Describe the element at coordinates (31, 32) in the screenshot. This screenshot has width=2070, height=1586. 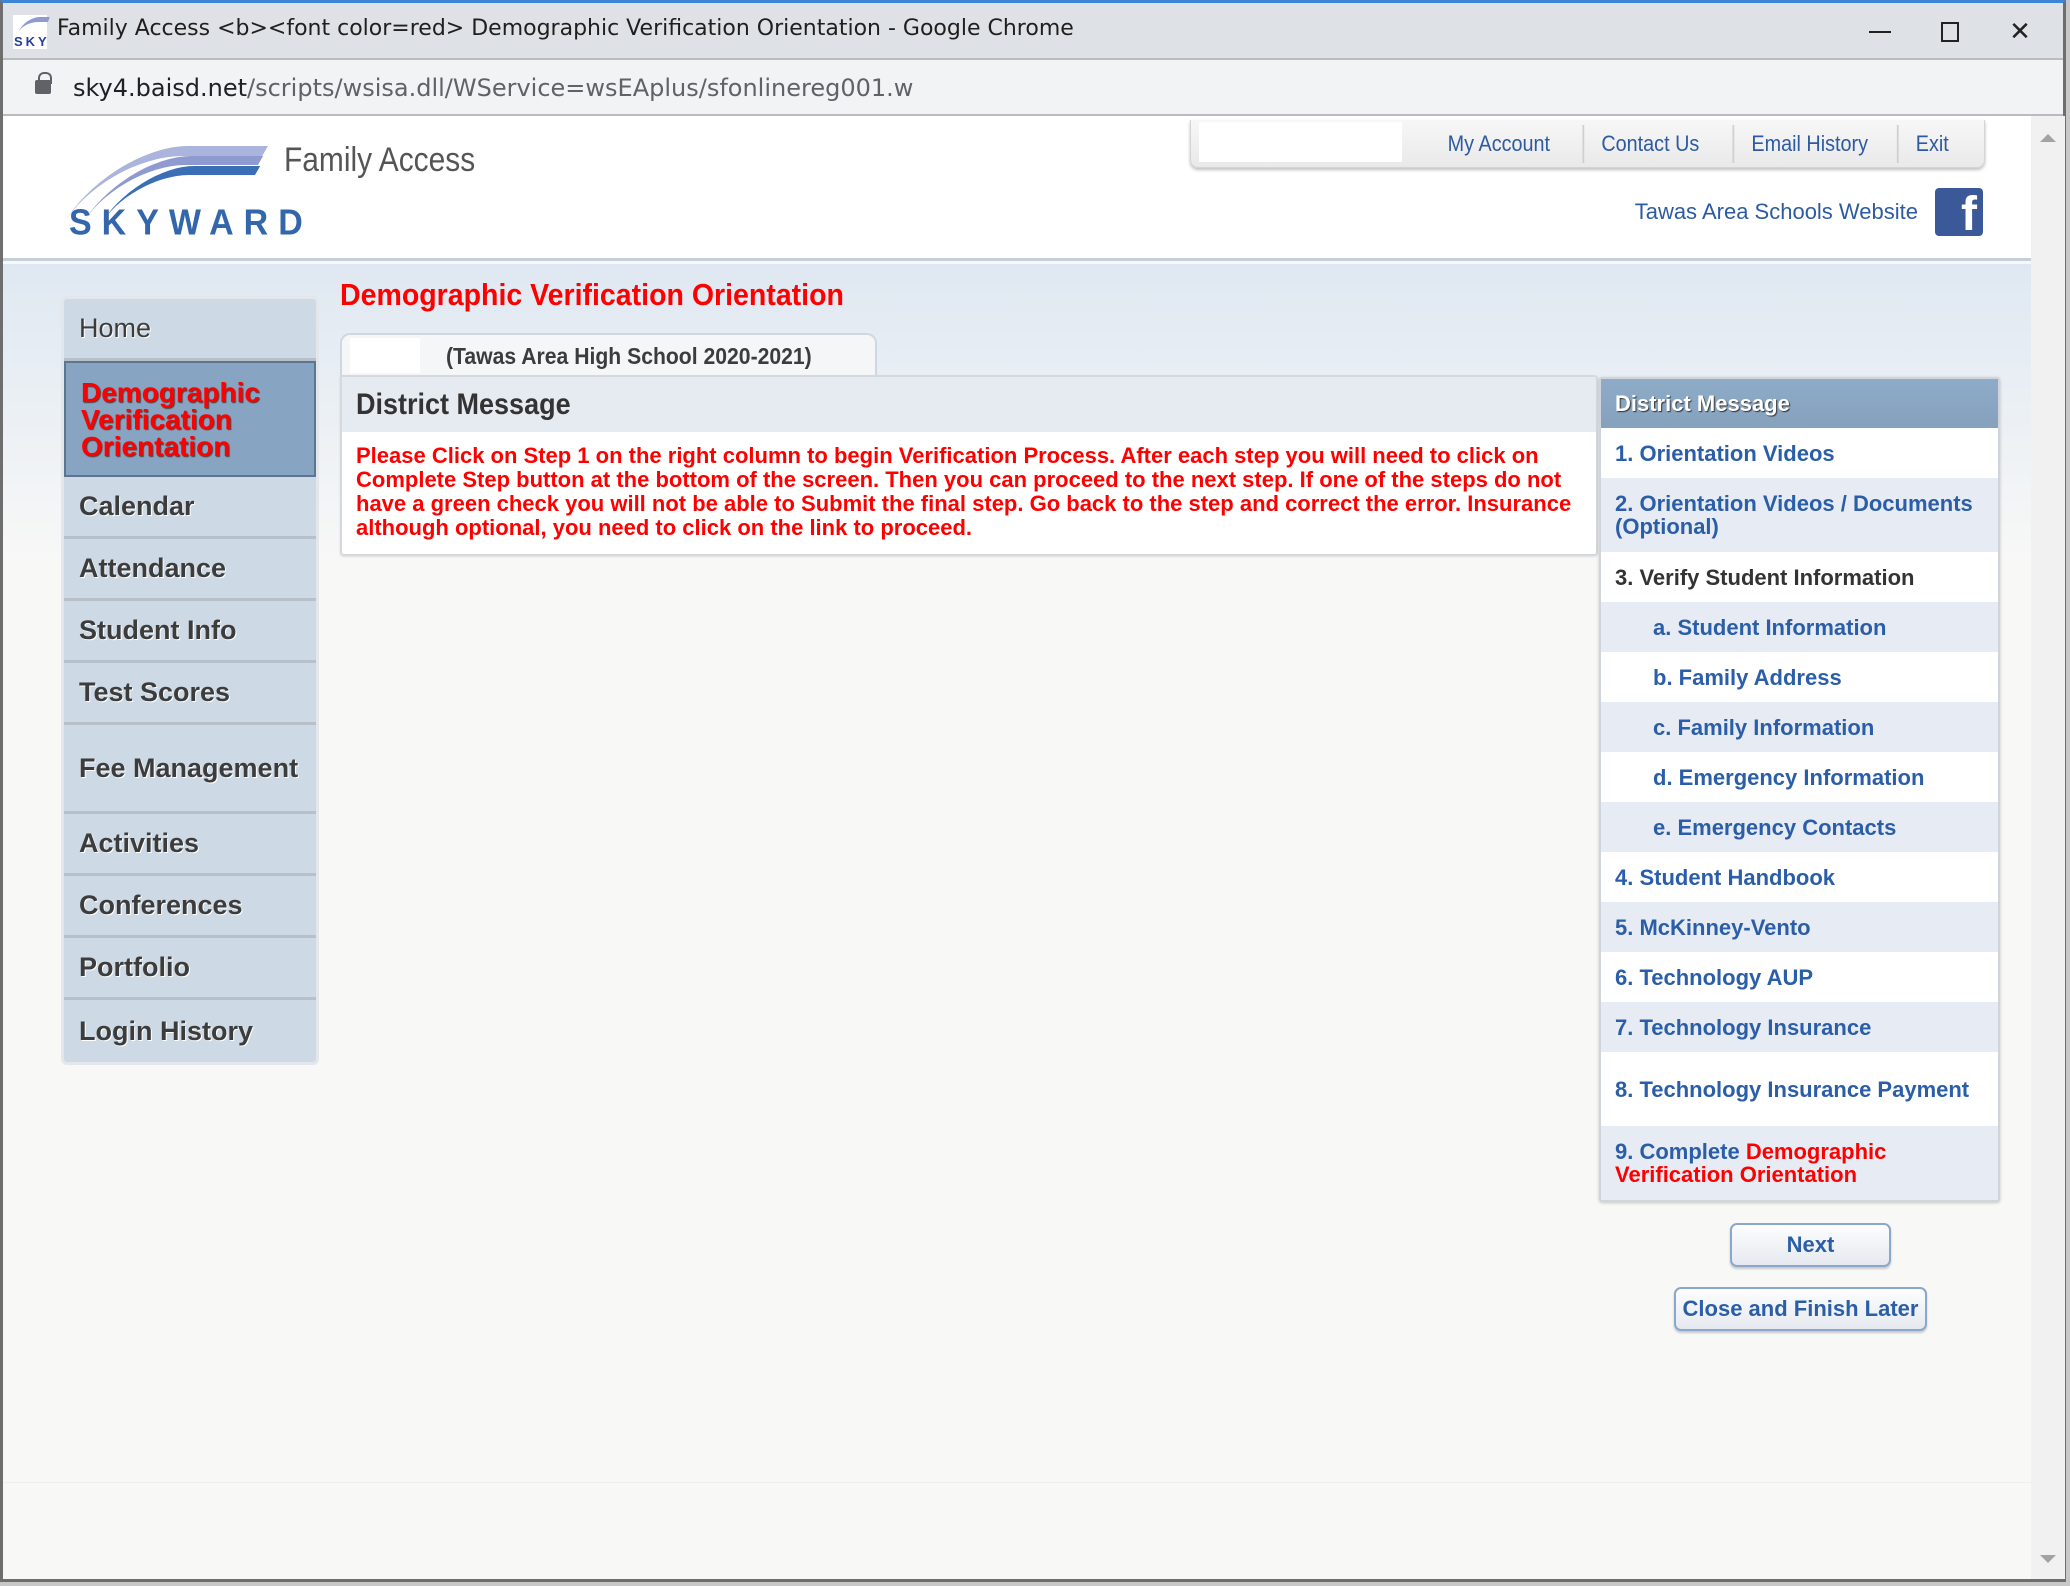
I see `skyward-favicon-icon: SKY` at that location.